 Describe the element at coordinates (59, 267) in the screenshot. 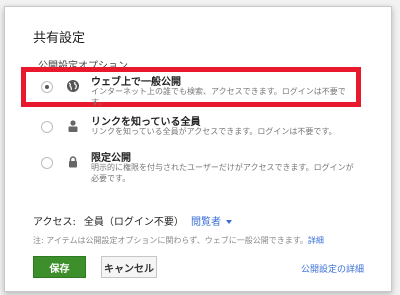

I see `save-button: 保存` at that location.